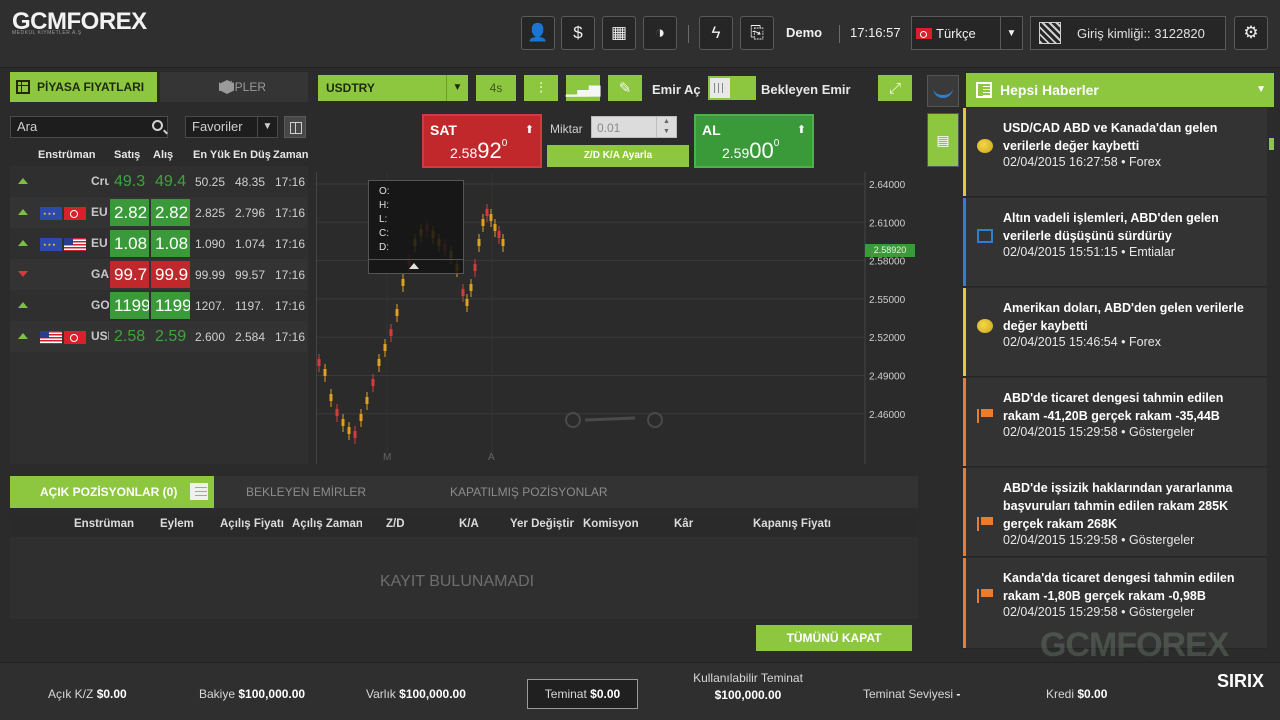 The height and width of the screenshot is (720, 1280). What do you see at coordinates (655, 420) in the screenshot?
I see `zoom-in-icon` at bounding box center [655, 420].